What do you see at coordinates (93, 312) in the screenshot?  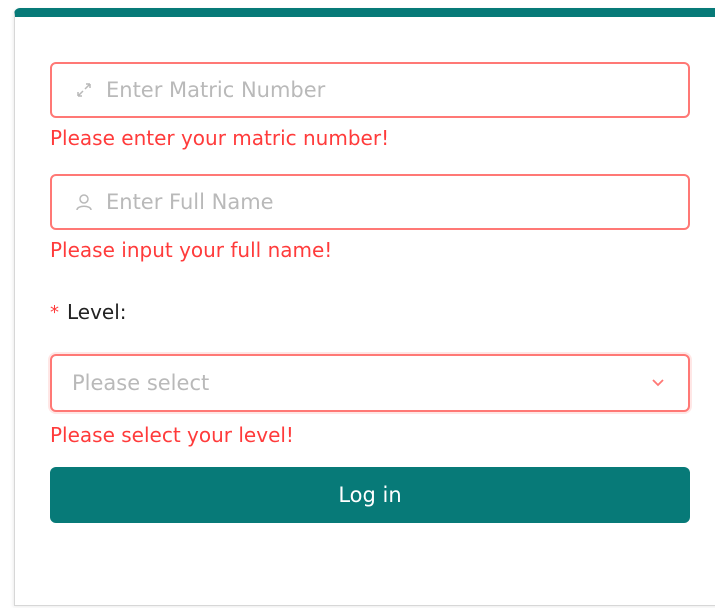 I see `level-label-text: Level` at bounding box center [93, 312].